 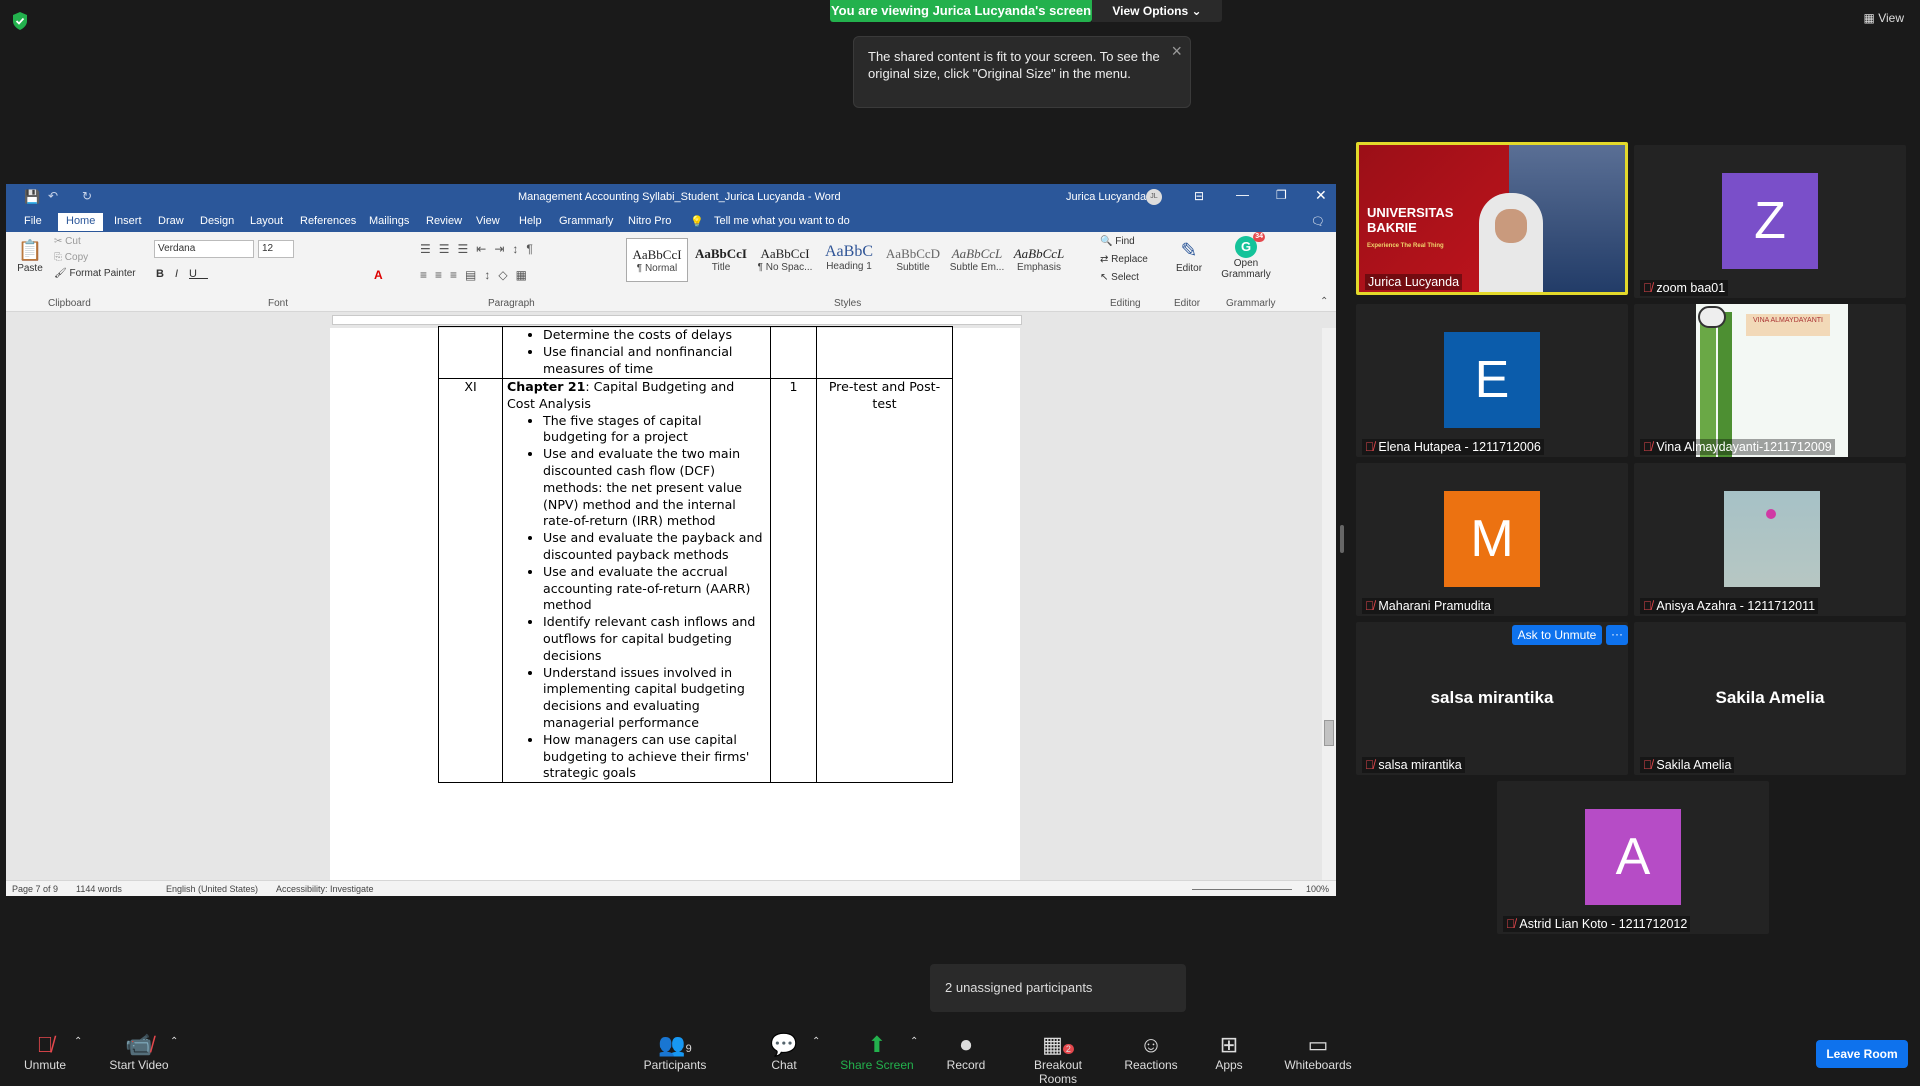 I want to click on tab-help: Help, so click(x=530, y=221).